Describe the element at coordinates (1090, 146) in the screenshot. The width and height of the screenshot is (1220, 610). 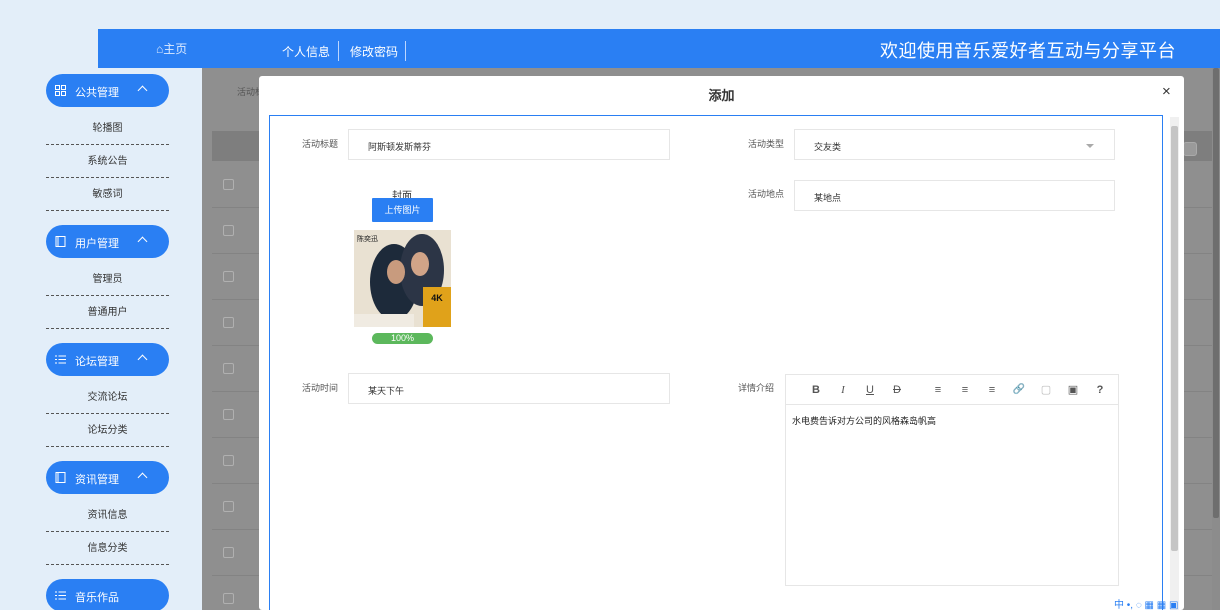
I see `chevron-down-icon` at that location.